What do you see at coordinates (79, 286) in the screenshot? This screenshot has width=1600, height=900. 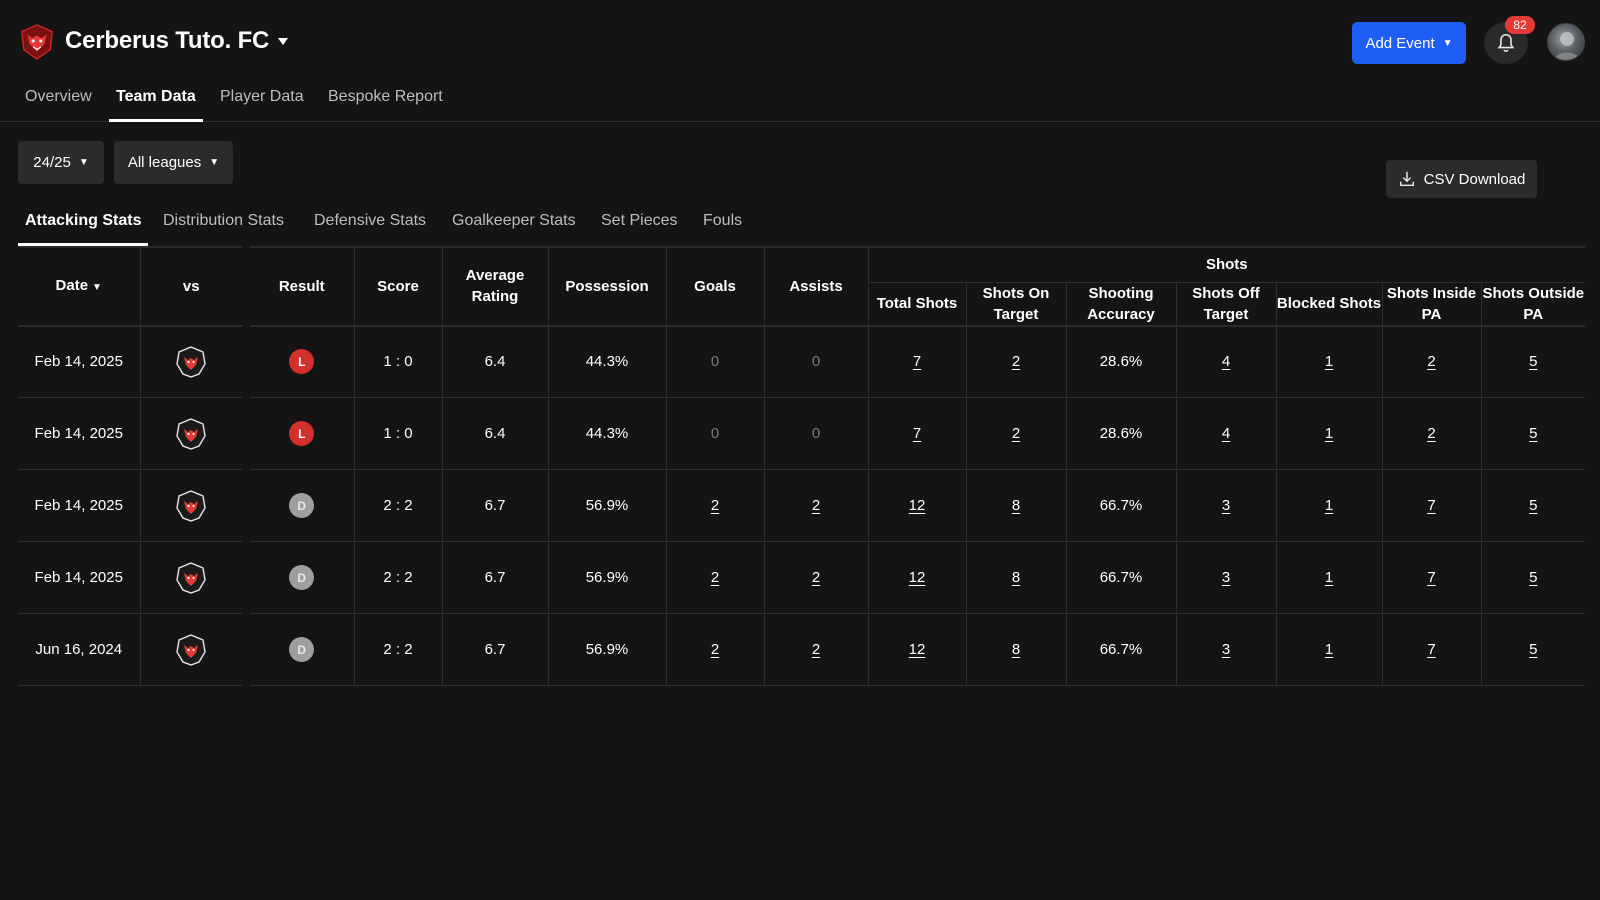 I see `header-date: Date ▼` at bounding box center [79, 286].